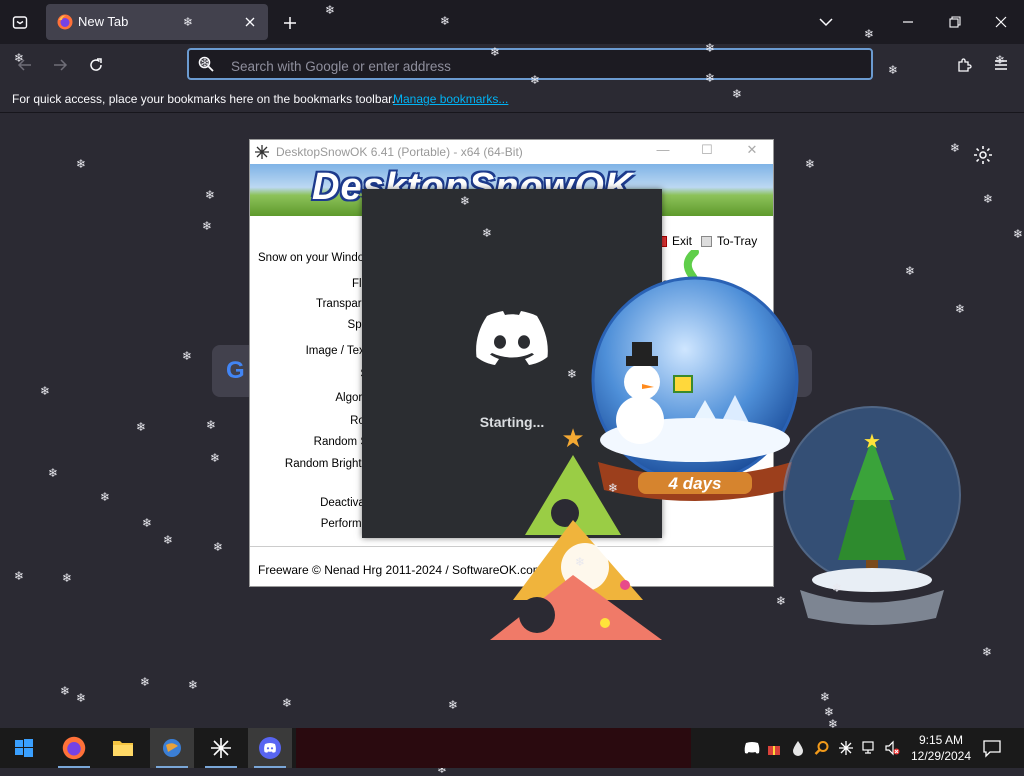 This screenshot has height=776, width=1024. What do you see at coordinates (774, 748) in the screenshot?
I see `tray-gift-app` at bounding box center [774, 748].